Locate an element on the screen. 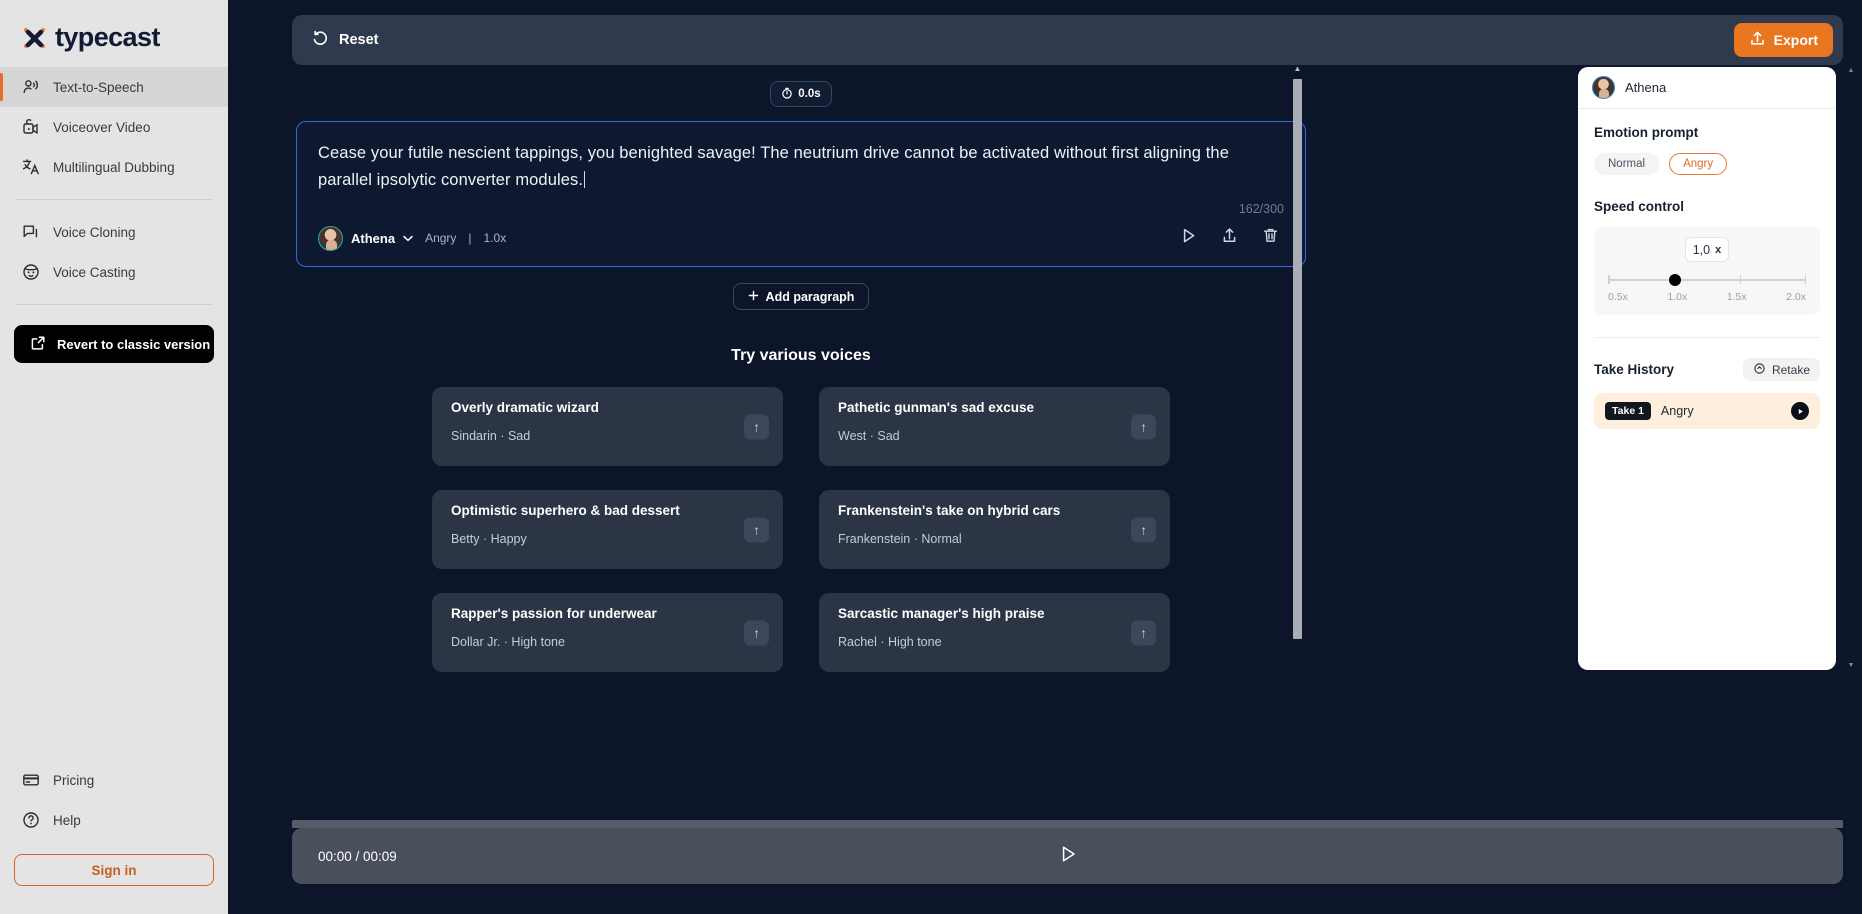 Image resolution: width=1862 pixels, height=914 pixels. take-badge: Take 1 is located at coordinates (1628, 411).